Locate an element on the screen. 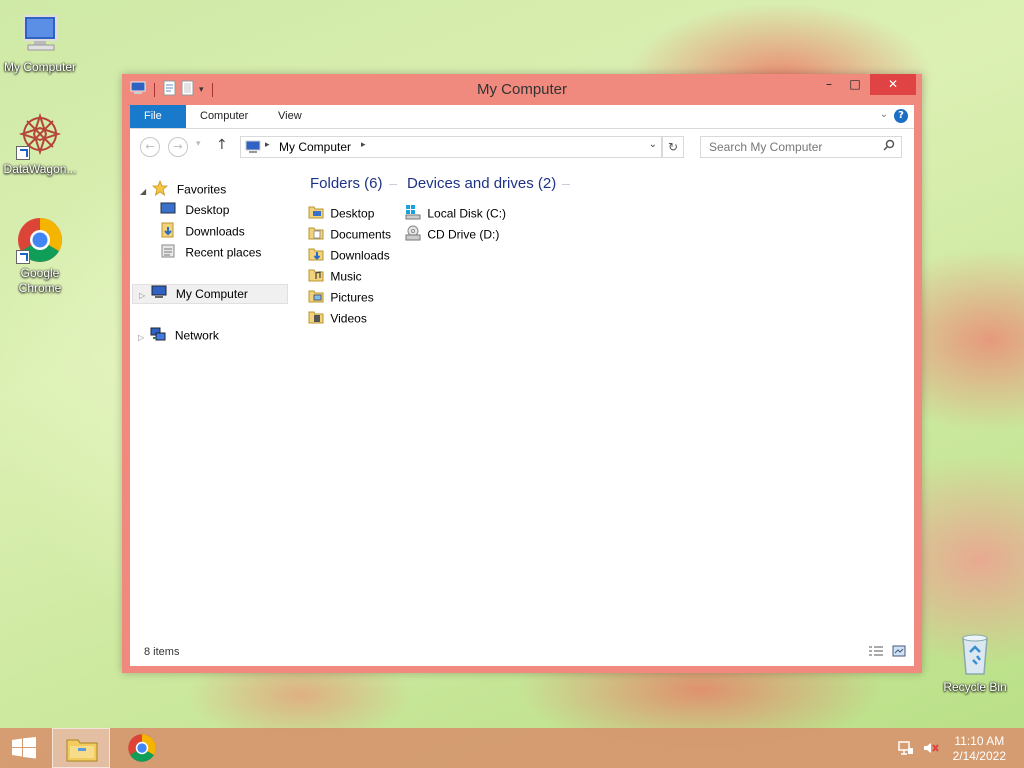  folder-label: Desktop is located at coordinates (352, 213).